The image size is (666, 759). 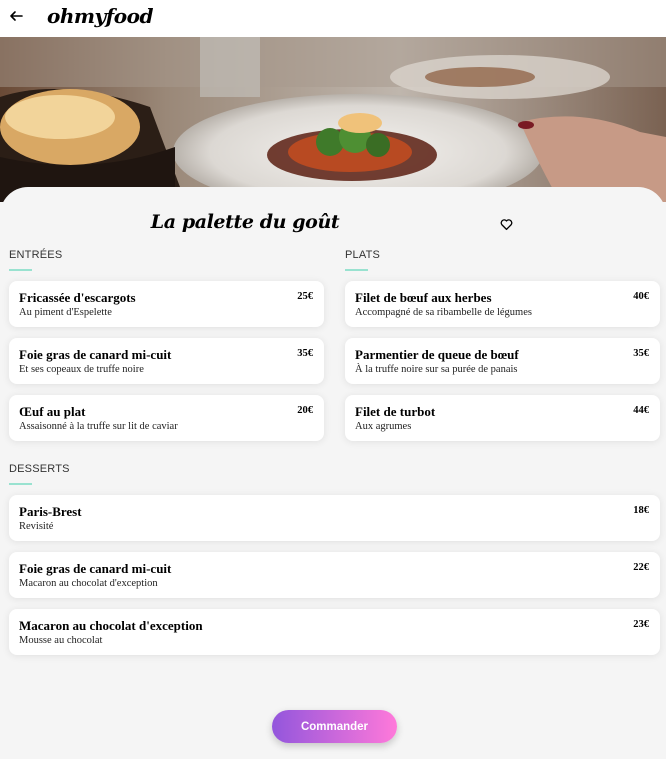 I want to click on menu-item-name: Parmentier de queue de bœuf, so click(x=437, y=354).